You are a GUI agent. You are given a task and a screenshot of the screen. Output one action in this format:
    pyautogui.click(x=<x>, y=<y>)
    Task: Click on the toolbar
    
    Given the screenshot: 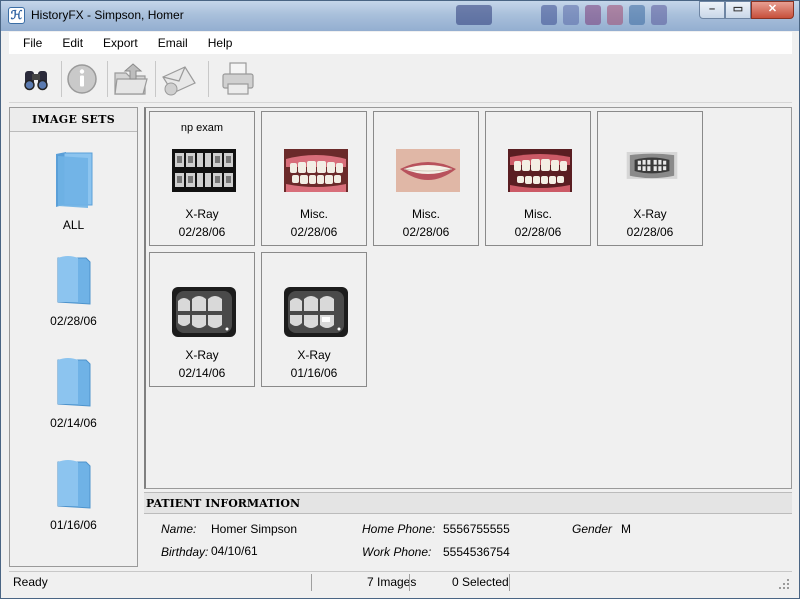 What is the action you would take?
    pyautogui.click(x=400, y=79)
    